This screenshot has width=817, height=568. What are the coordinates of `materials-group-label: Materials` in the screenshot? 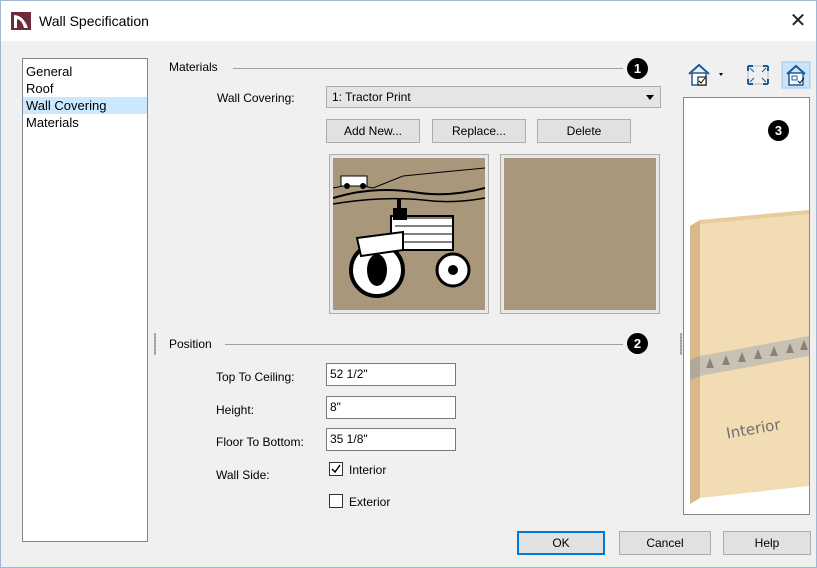 It's located at (193, 67).